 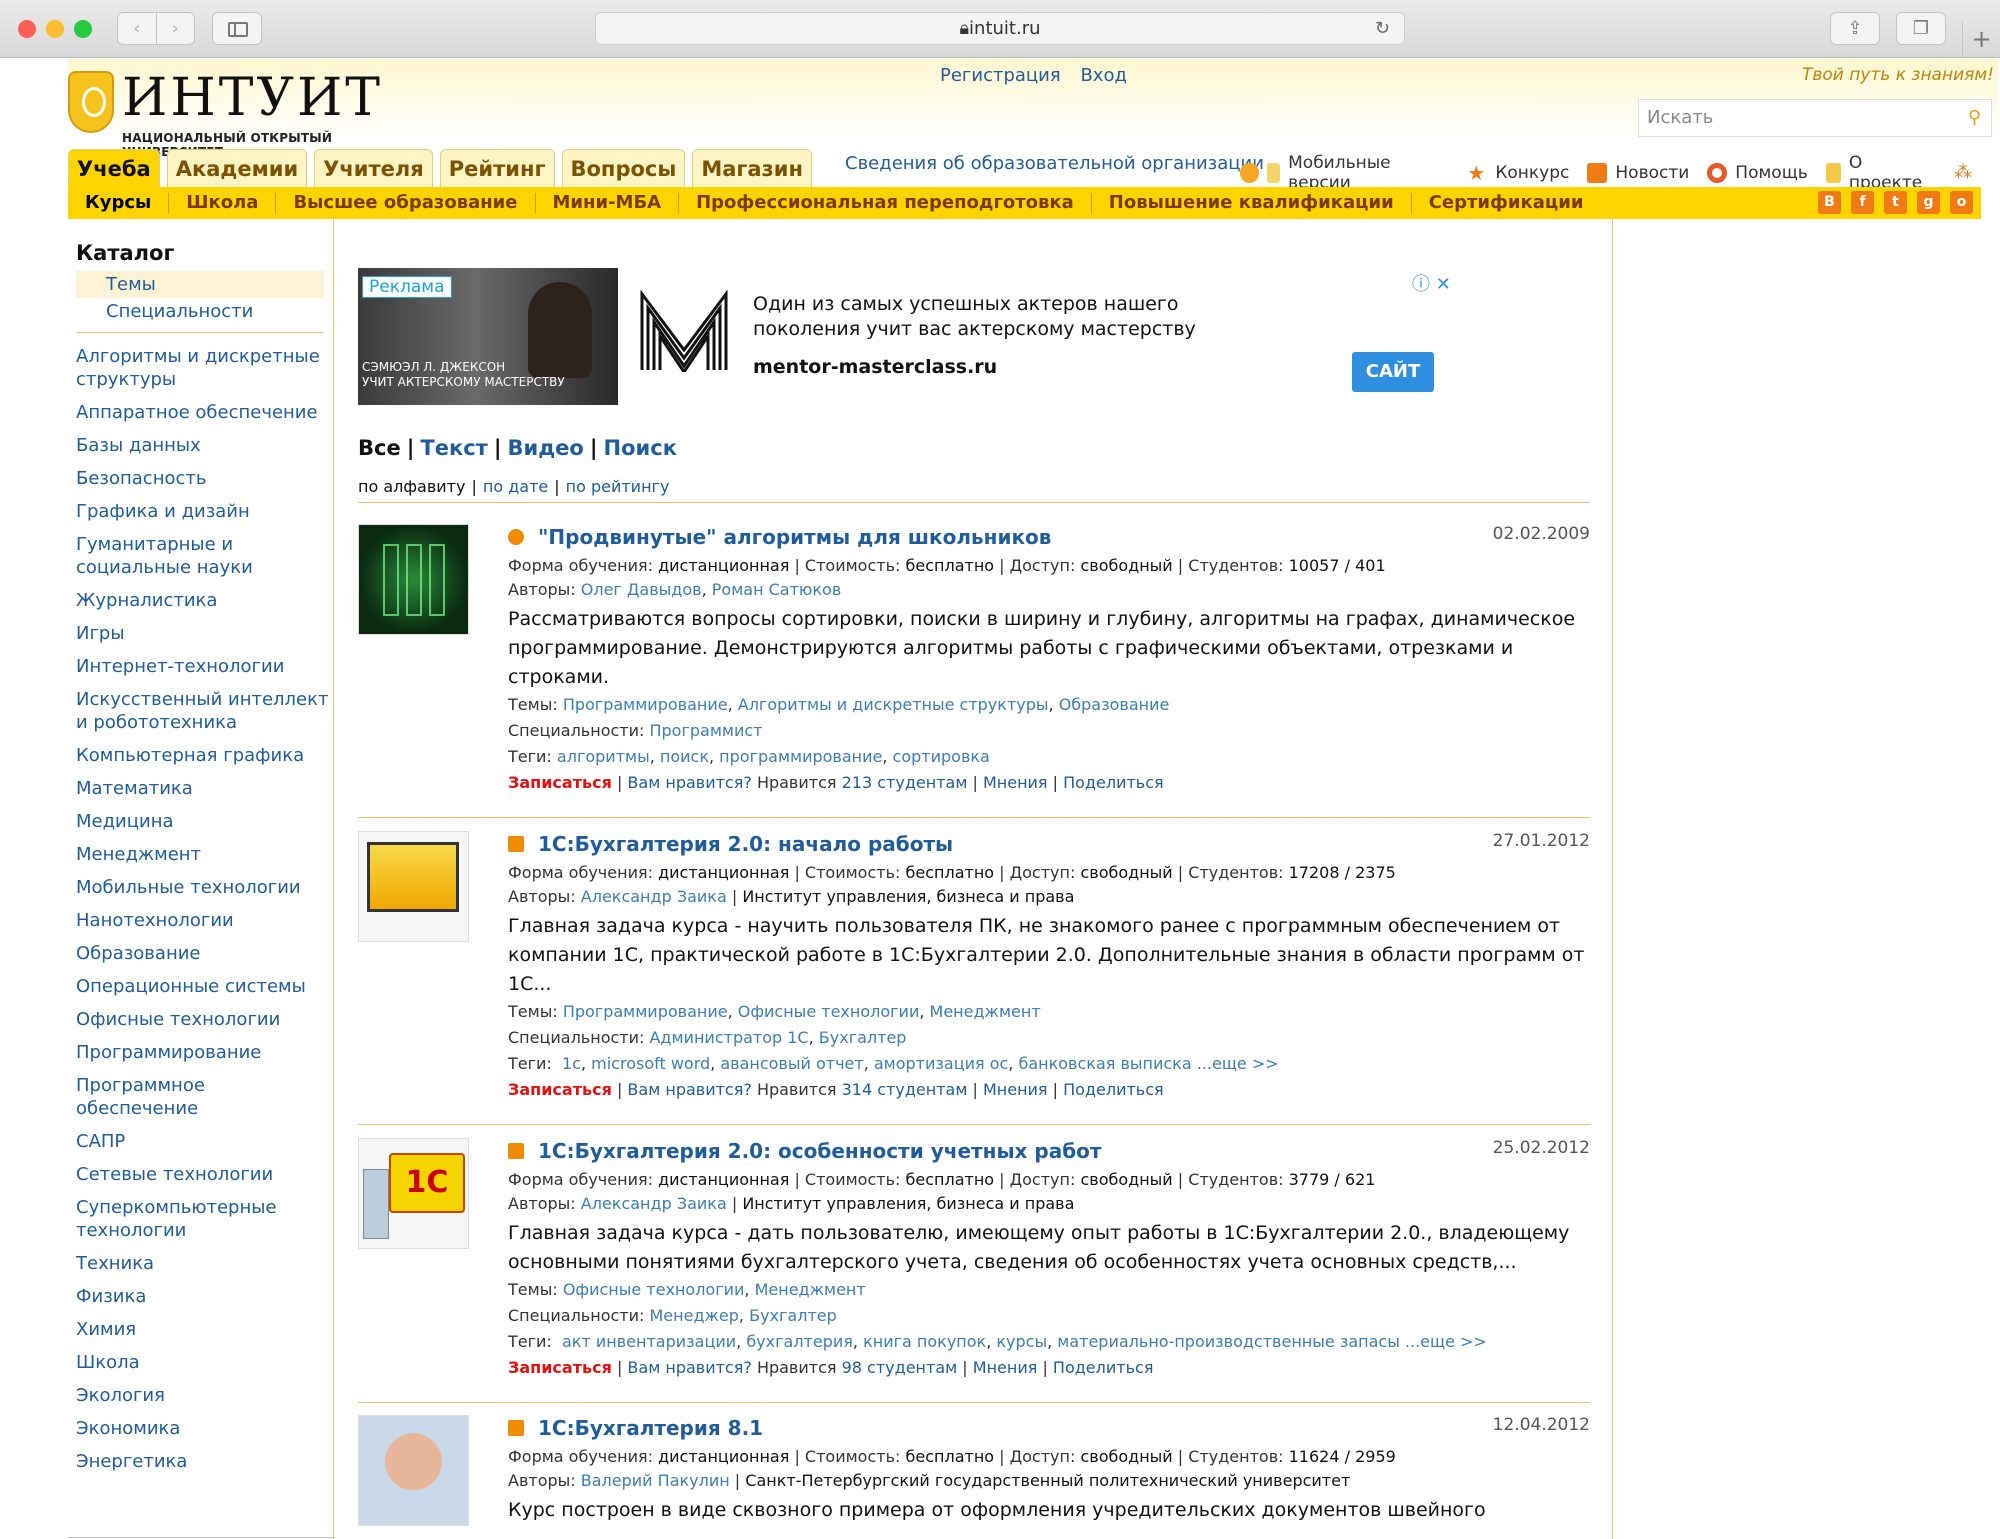 What do you see at coordinates (546, 448) in the screenshot?
I see `filter-video: Видео` at bounding box center [546, 448].